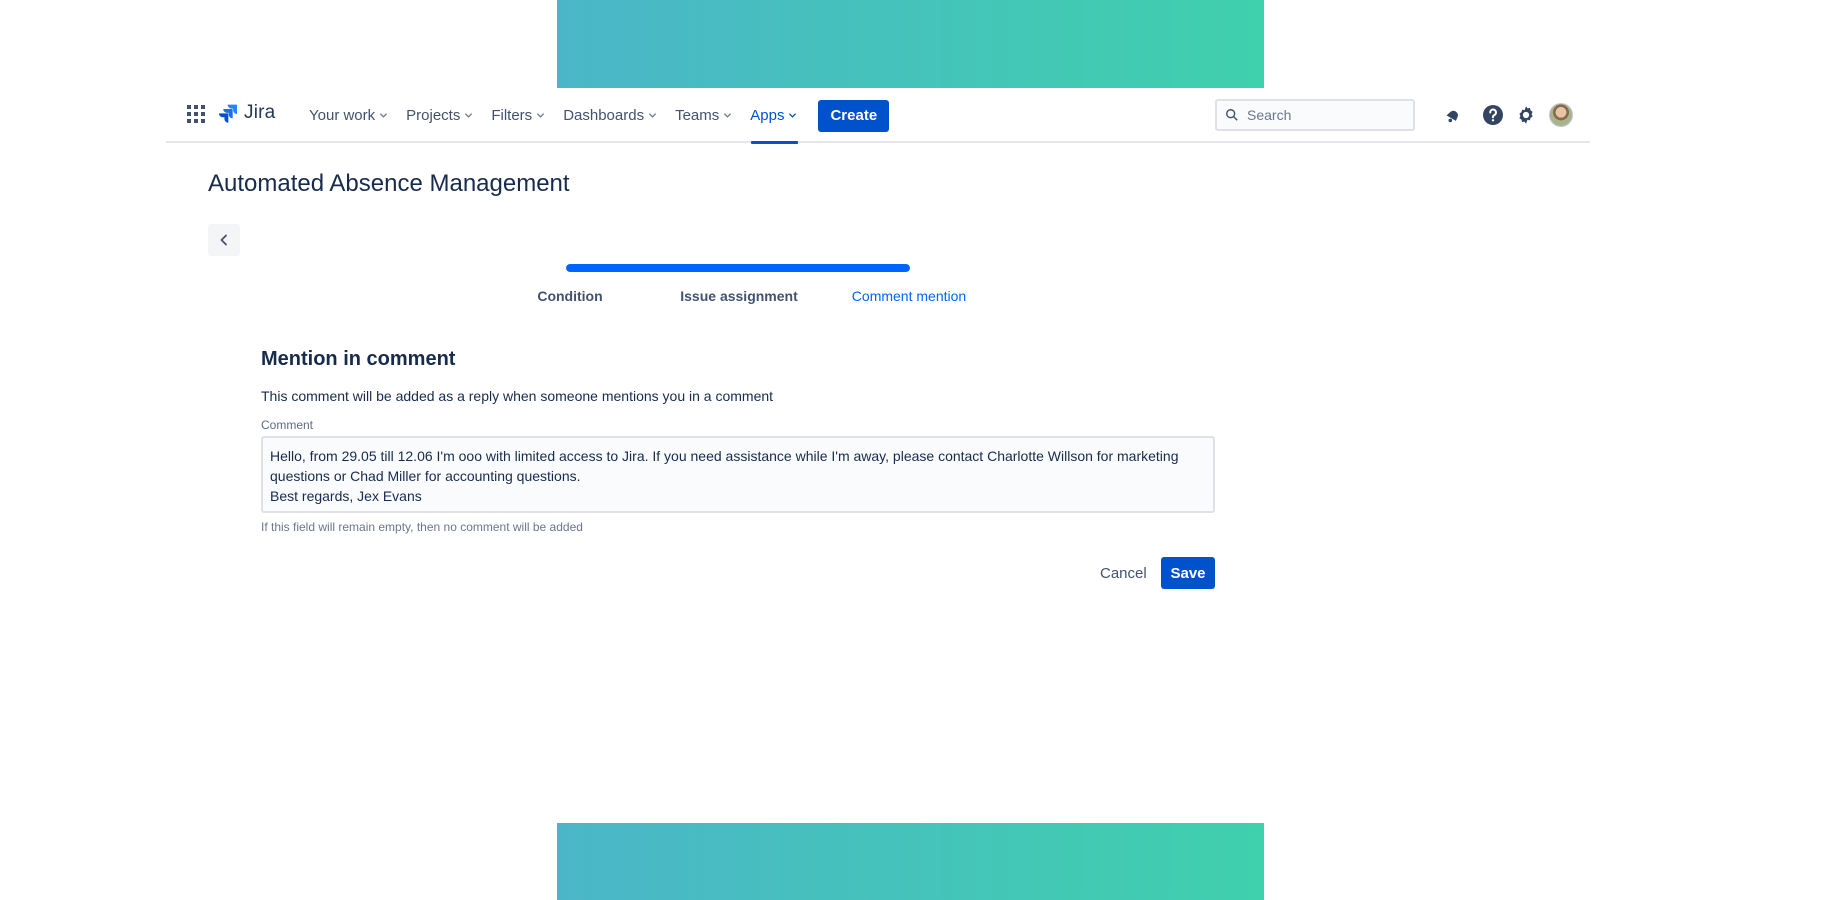 The width and height of the screenshot is (1840, 900). What do you see at coordinates (512, 115) in the screenshot?
I see `menu-label: Filters` at bounding box center [512, 115].